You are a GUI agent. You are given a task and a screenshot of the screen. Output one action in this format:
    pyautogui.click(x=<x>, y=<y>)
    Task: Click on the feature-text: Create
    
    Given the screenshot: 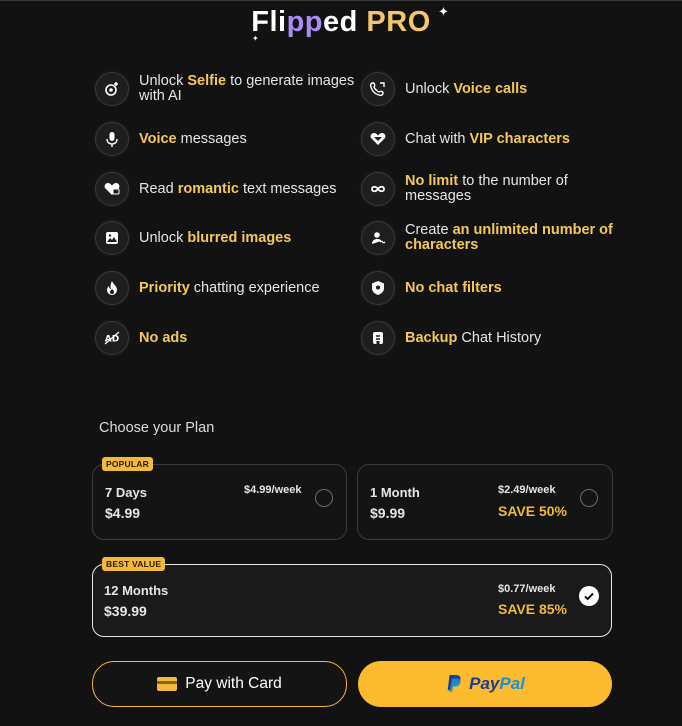 What is the action you would take?
    pyautogui.click(x=429, y=230)
    